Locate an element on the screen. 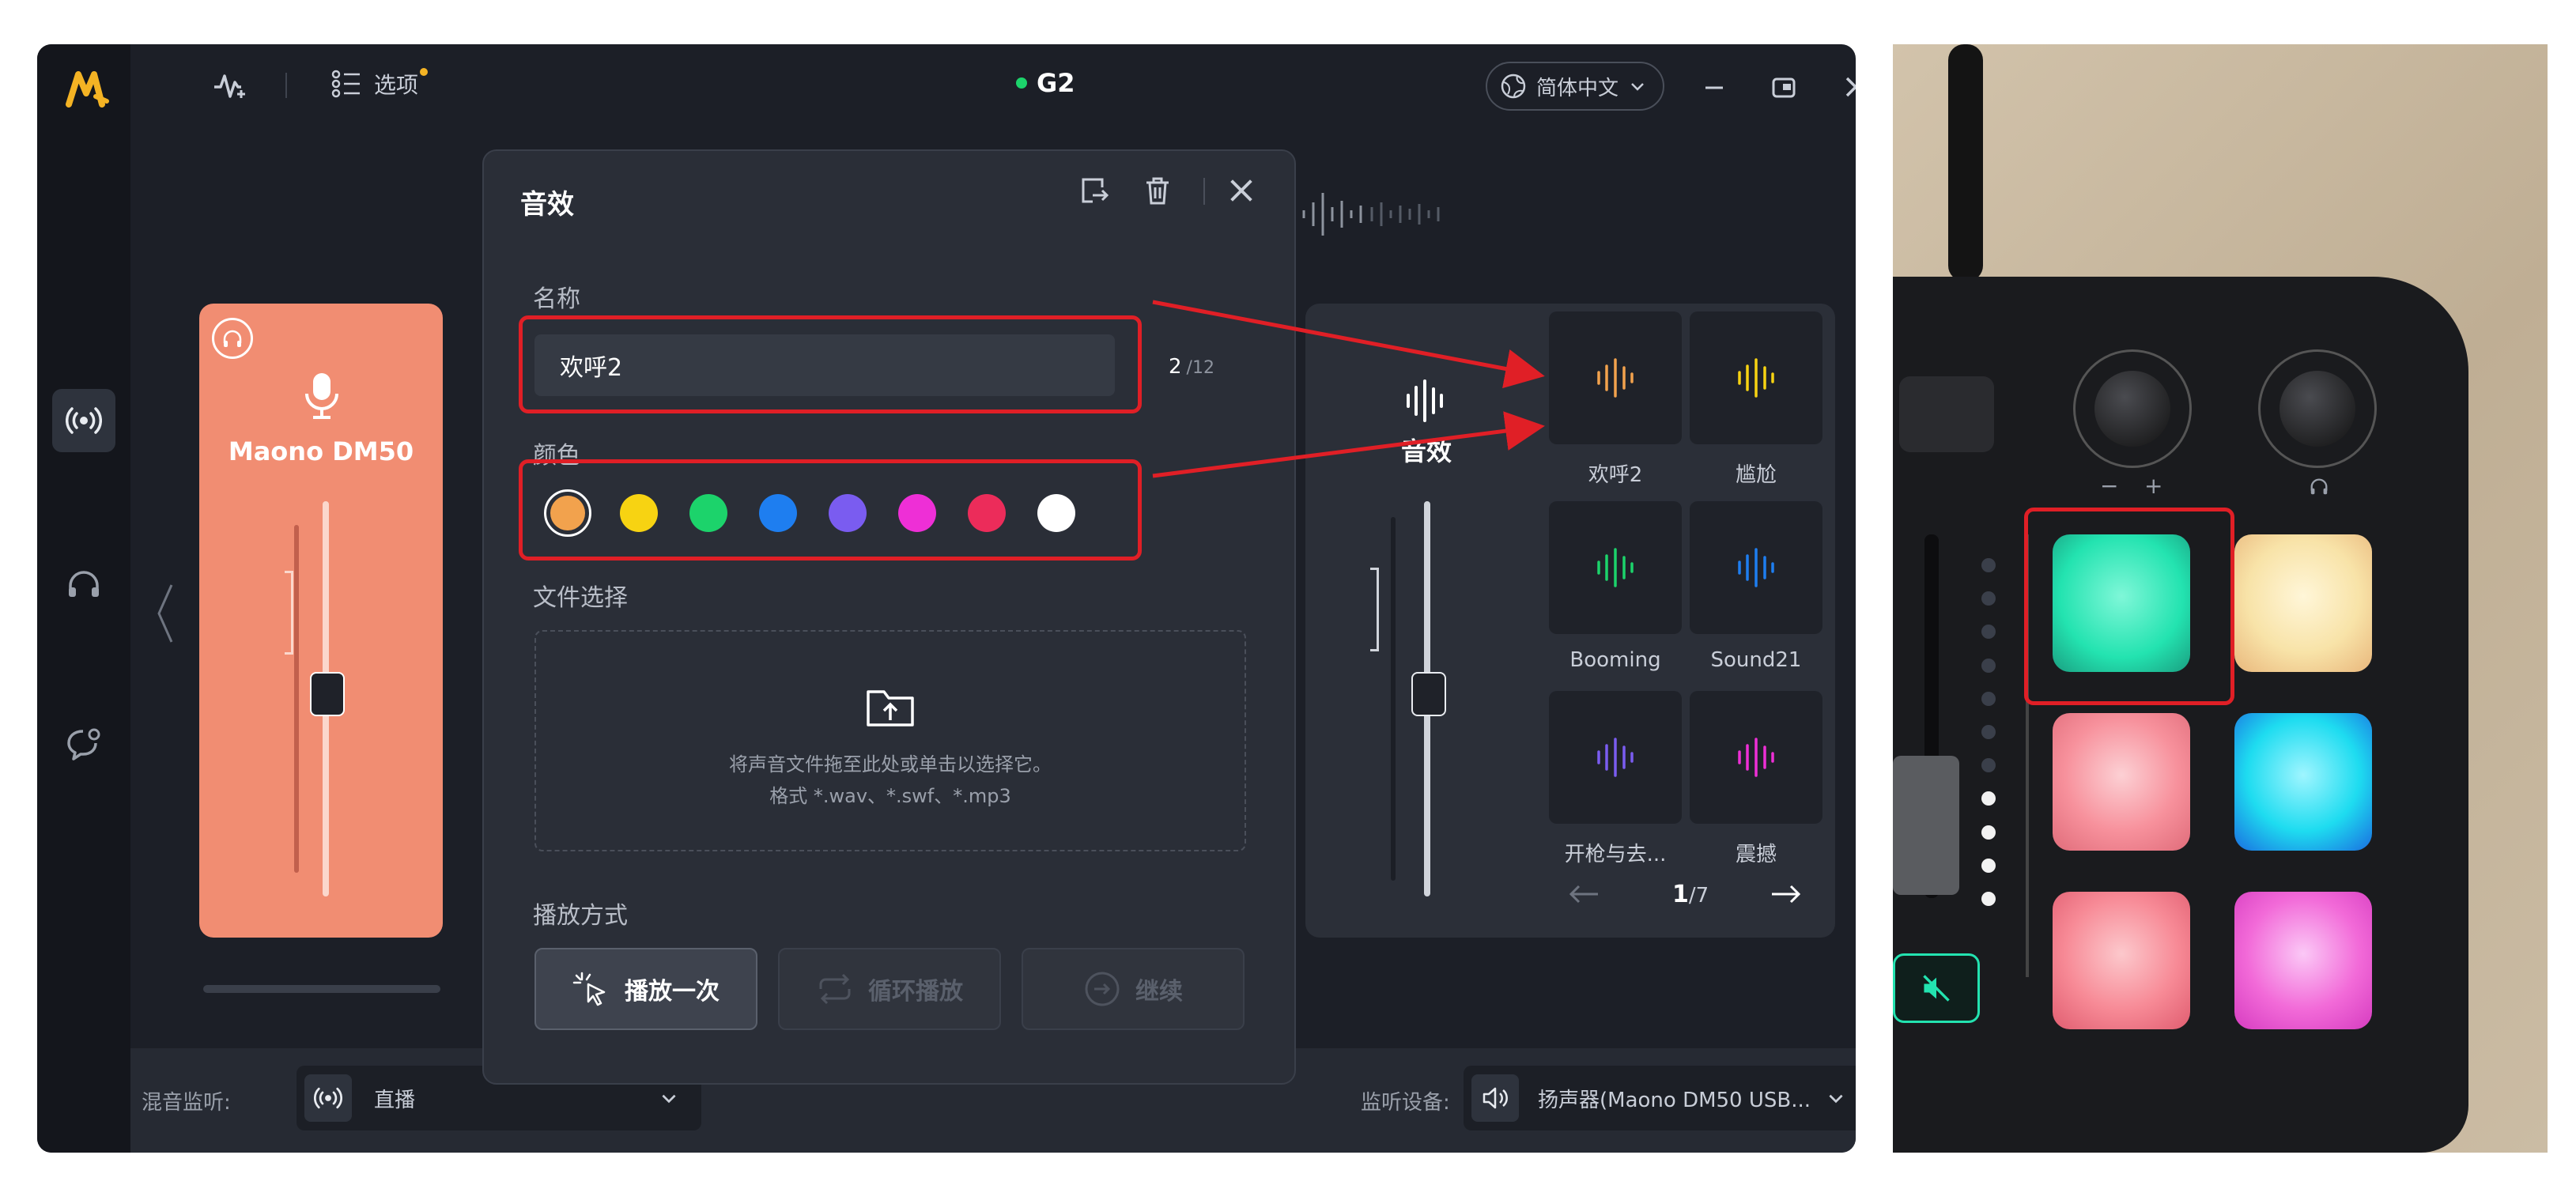 This screenshot has height=1204, width=2576. headphones-icon is located at coordinates (2319, 486).